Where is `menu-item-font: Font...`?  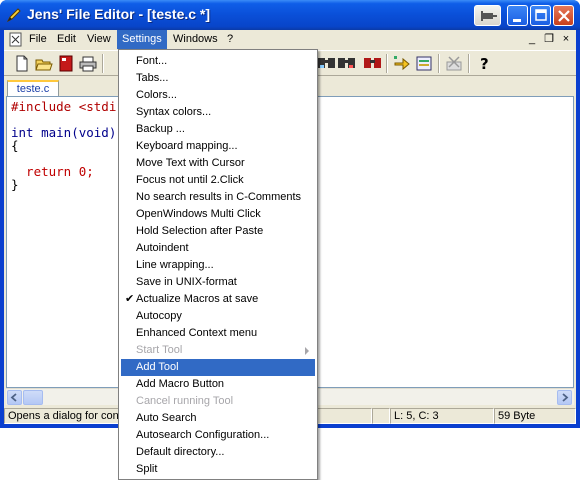
menu-item-font: Font... is located at coordinates (218, 61).